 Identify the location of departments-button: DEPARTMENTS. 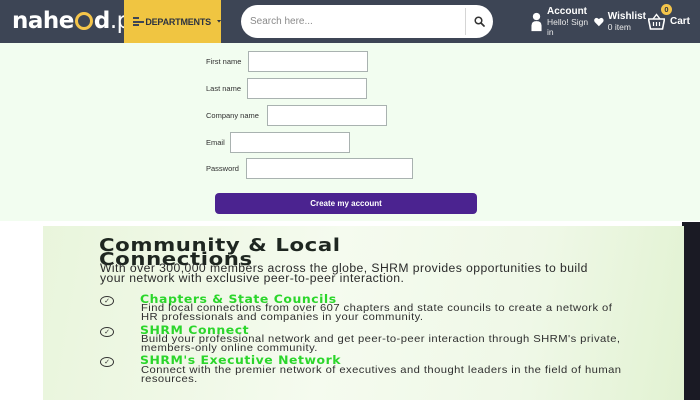
(172, 21).